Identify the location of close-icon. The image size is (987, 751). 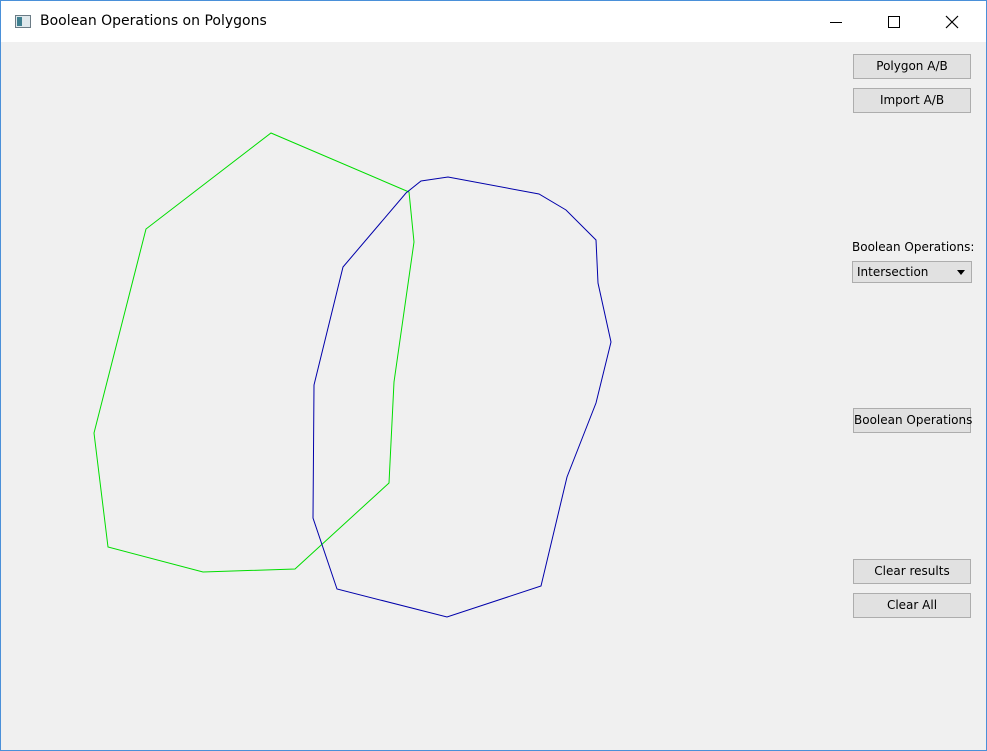
(952, 22).